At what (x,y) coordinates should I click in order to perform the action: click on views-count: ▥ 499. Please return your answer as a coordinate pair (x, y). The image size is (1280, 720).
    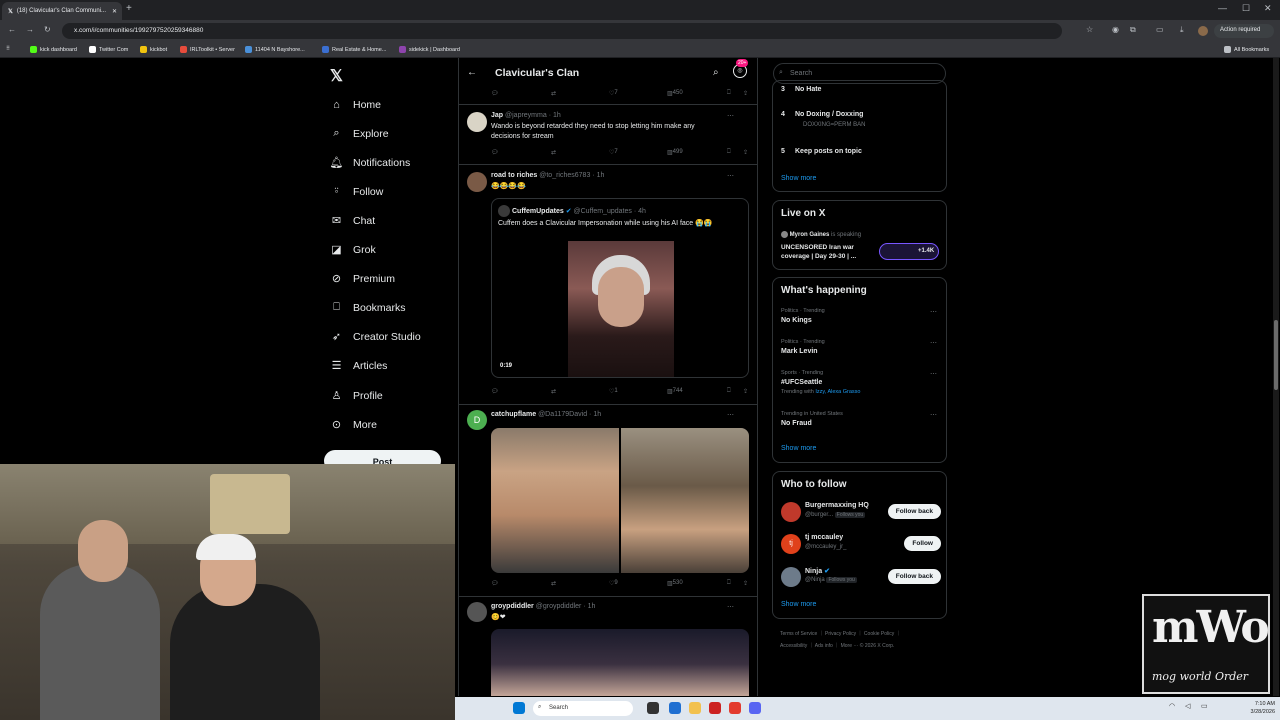
    Looking at the image, I should click on (675, 152).